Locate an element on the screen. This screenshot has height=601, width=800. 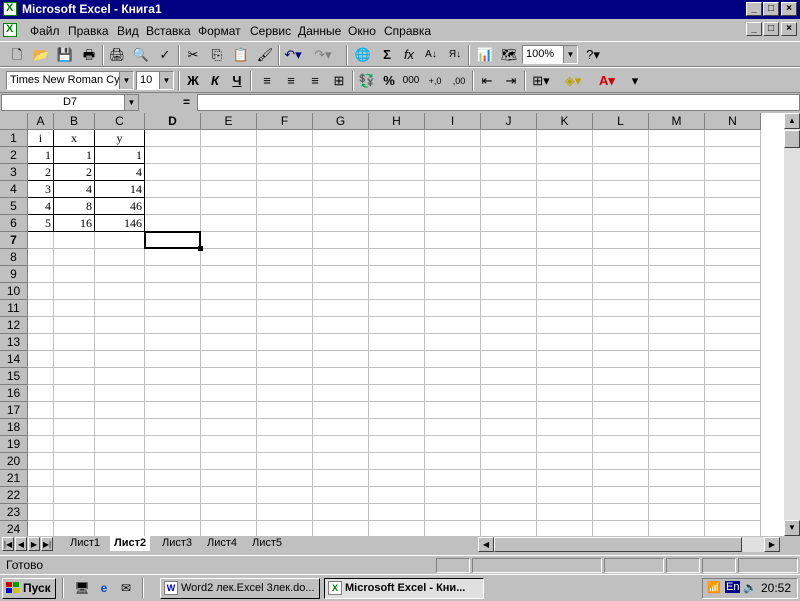
cell-f1 is located at coordinates (285, 138).